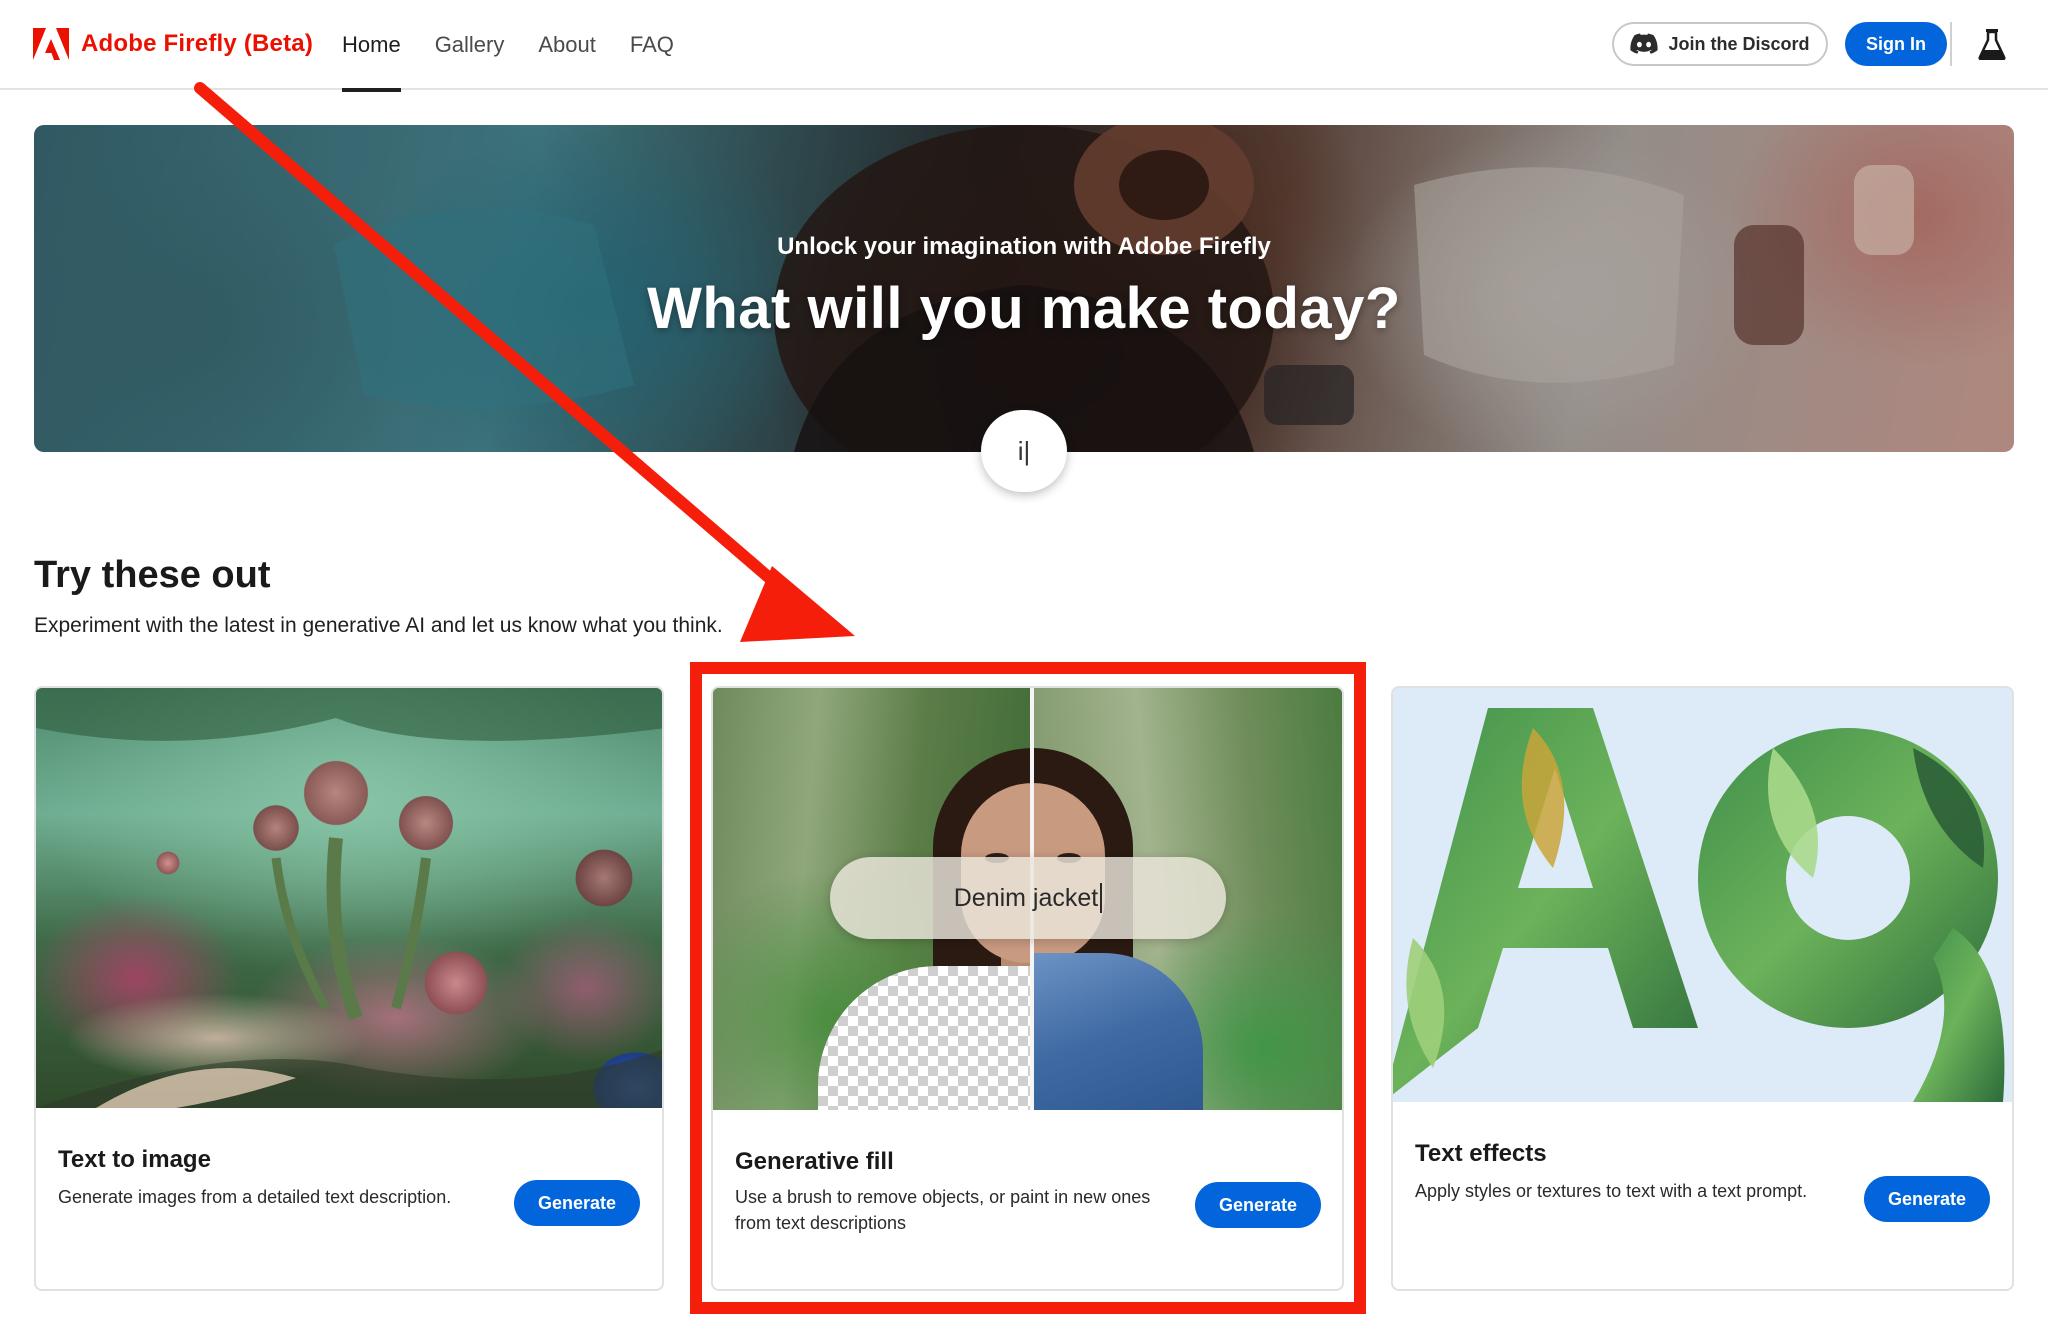 The width and height of the screenshot is (2048, 1336). What do you see at coordinates (814, 1161) in the screenshot?
I see `card-title: Generative fill` at bounding box center [814, 1161].